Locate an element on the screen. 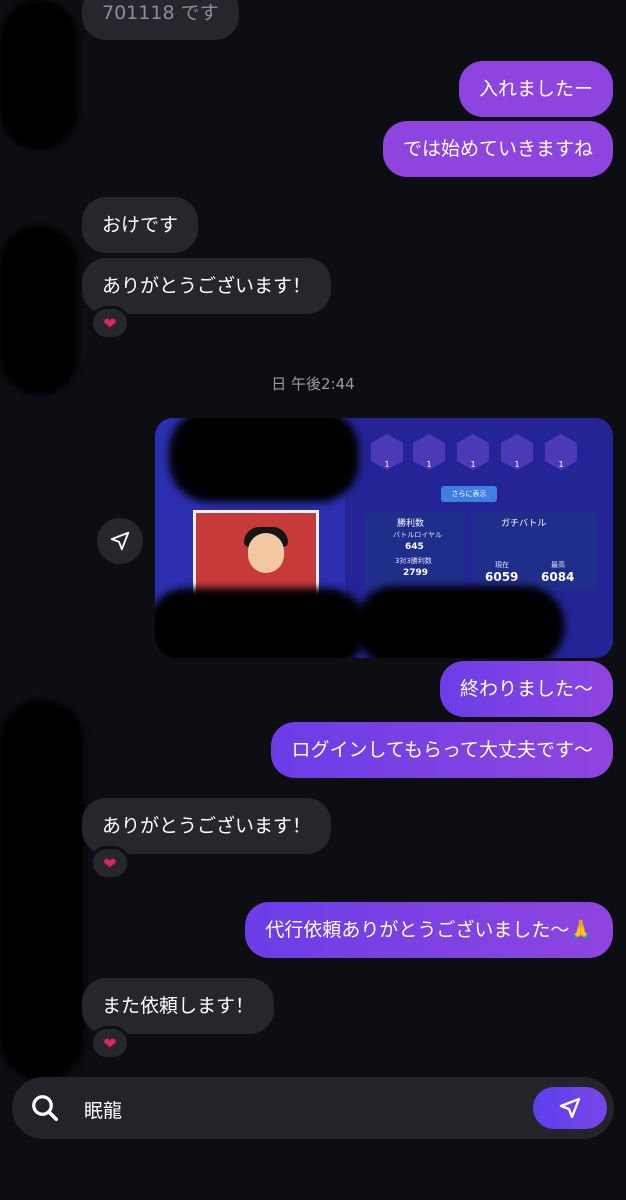 The width and height of the screenshot is (626, 1200). message-outgoing: ログインしてもらって大丈夫です〜 is located at coordinates (442, 750).